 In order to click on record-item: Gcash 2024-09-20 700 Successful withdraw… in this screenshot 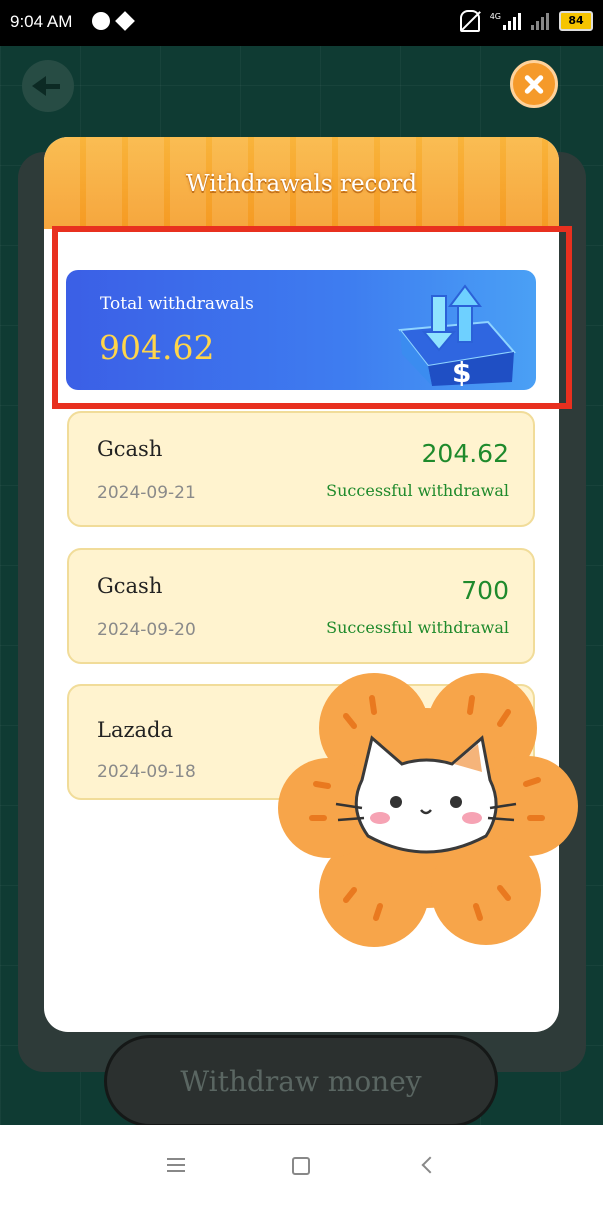, I will do `click(301, 606)`.